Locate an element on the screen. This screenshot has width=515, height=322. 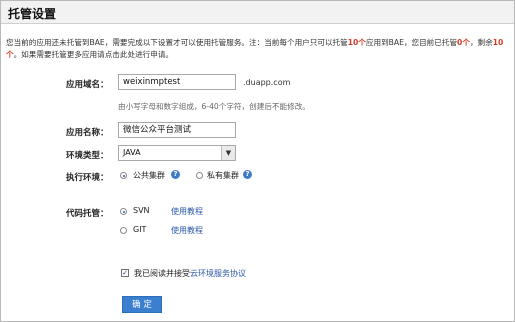
git-label: GIT is located at coordinates (140, 229).